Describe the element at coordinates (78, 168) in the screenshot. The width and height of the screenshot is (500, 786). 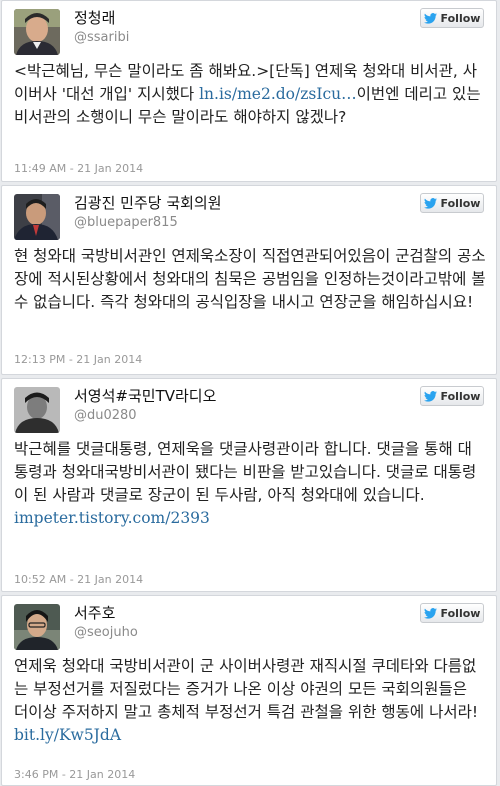
I see `timestamp: 11:49 AM - 21 Jan 2014` at that location.